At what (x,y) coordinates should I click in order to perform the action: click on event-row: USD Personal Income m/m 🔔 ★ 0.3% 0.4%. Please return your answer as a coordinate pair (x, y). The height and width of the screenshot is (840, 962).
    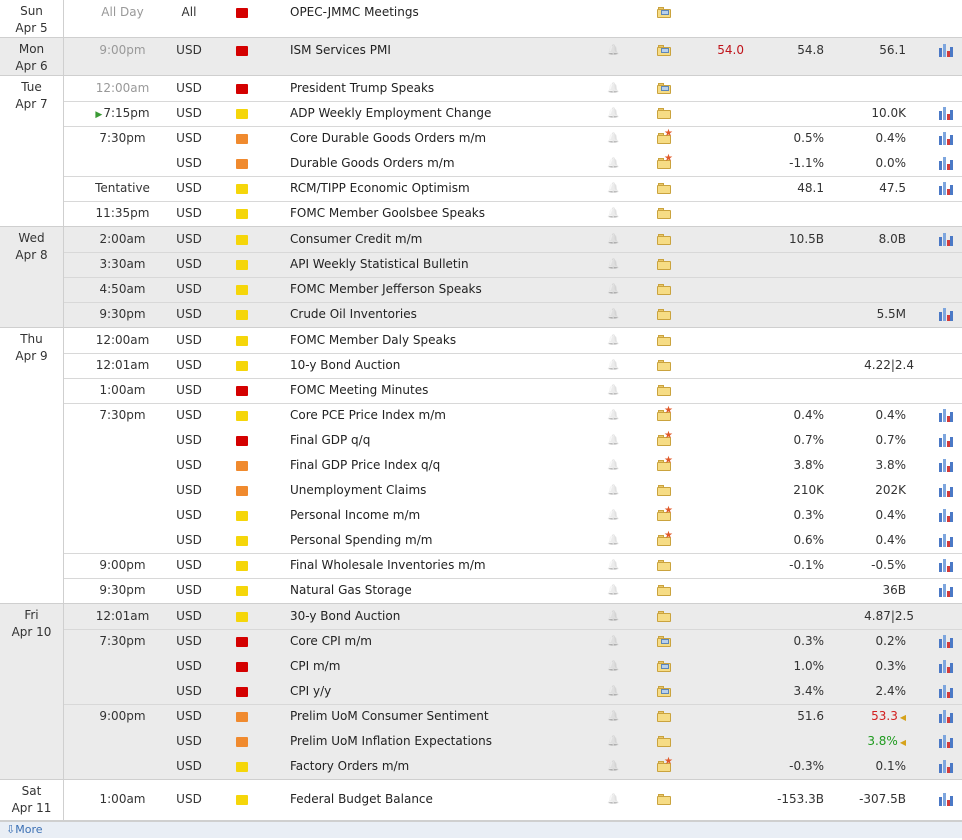
    Looking at the image, I should click on (513, 515).